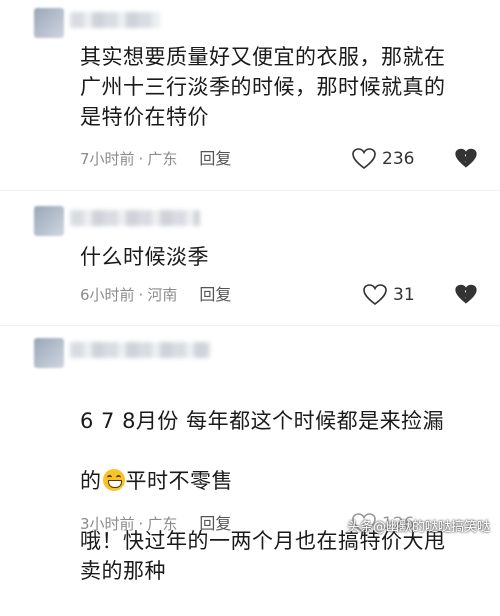 This screenshot has width=500, height=616. What do you see at coordinates (179, 481) in the screenshot?
I see `comment-text-segment: 平时不零售` at bounding box center [179, 481].